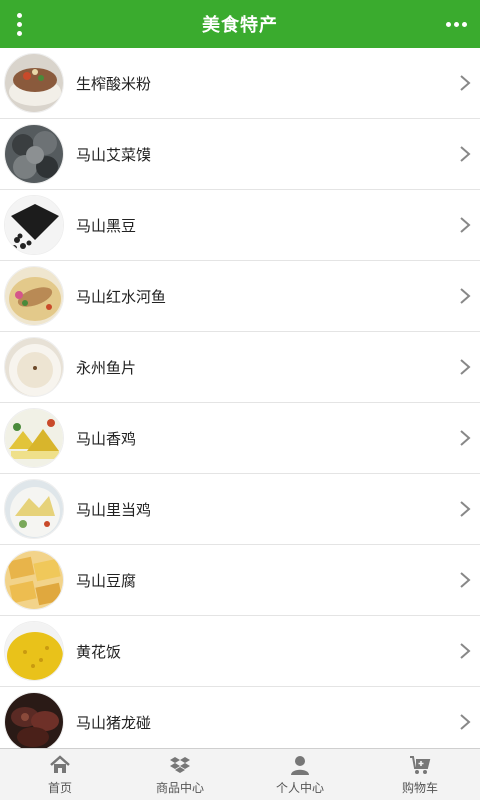 This screenshot has height=800, width=480. Describe the element at coordinates (106, 367) in the screenshot. I see `item-label: 永州鱼片` at that location.